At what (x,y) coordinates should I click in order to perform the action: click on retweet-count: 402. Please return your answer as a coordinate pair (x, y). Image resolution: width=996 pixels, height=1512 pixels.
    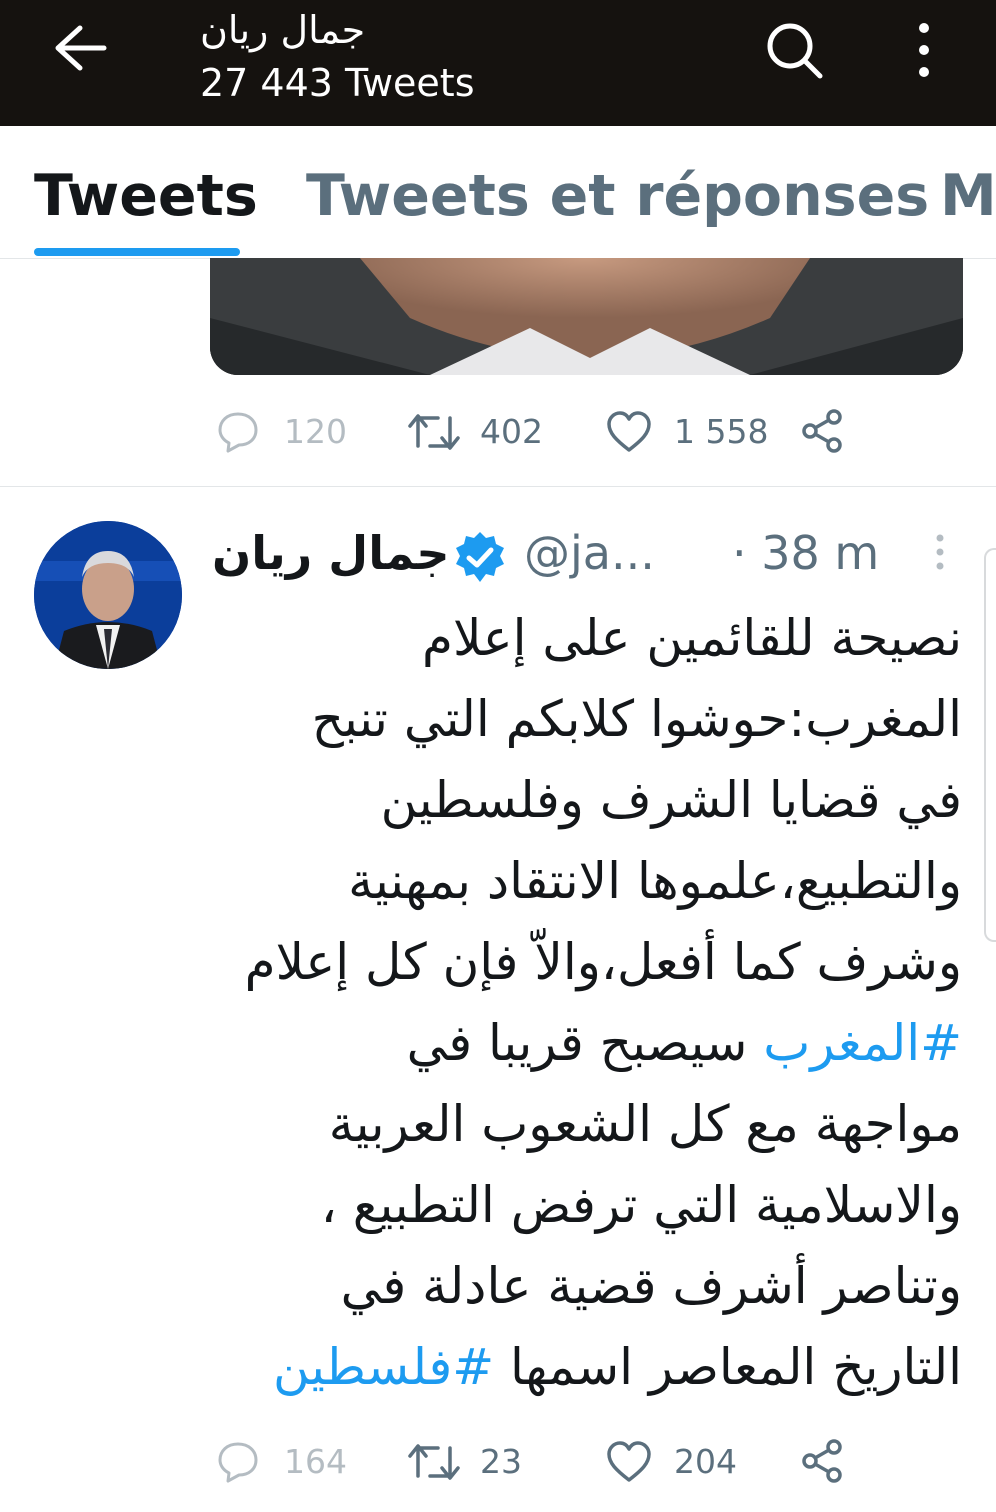
    Looking at the image, I should click on (511, 431).